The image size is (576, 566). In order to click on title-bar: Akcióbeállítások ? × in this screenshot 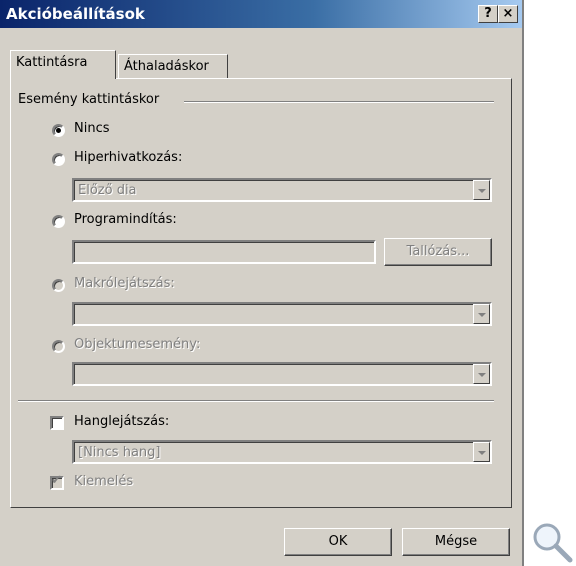, I will do `click(261, 14)`.